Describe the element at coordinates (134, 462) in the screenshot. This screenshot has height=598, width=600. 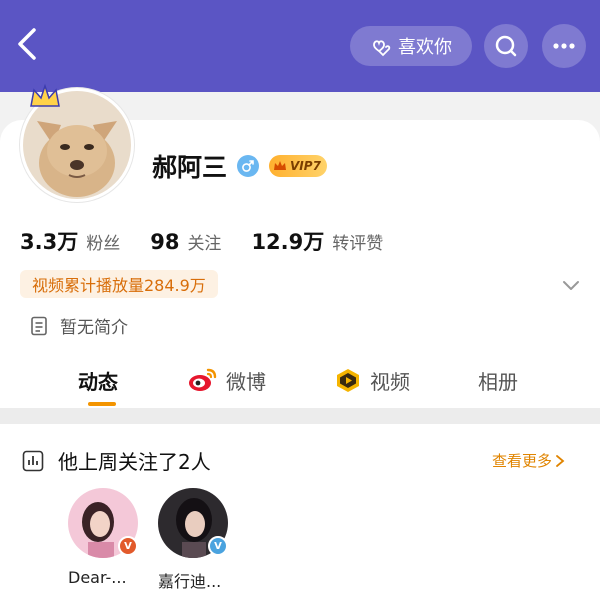
I see `recent-follows-title: 他上周关注了2人` at that location.